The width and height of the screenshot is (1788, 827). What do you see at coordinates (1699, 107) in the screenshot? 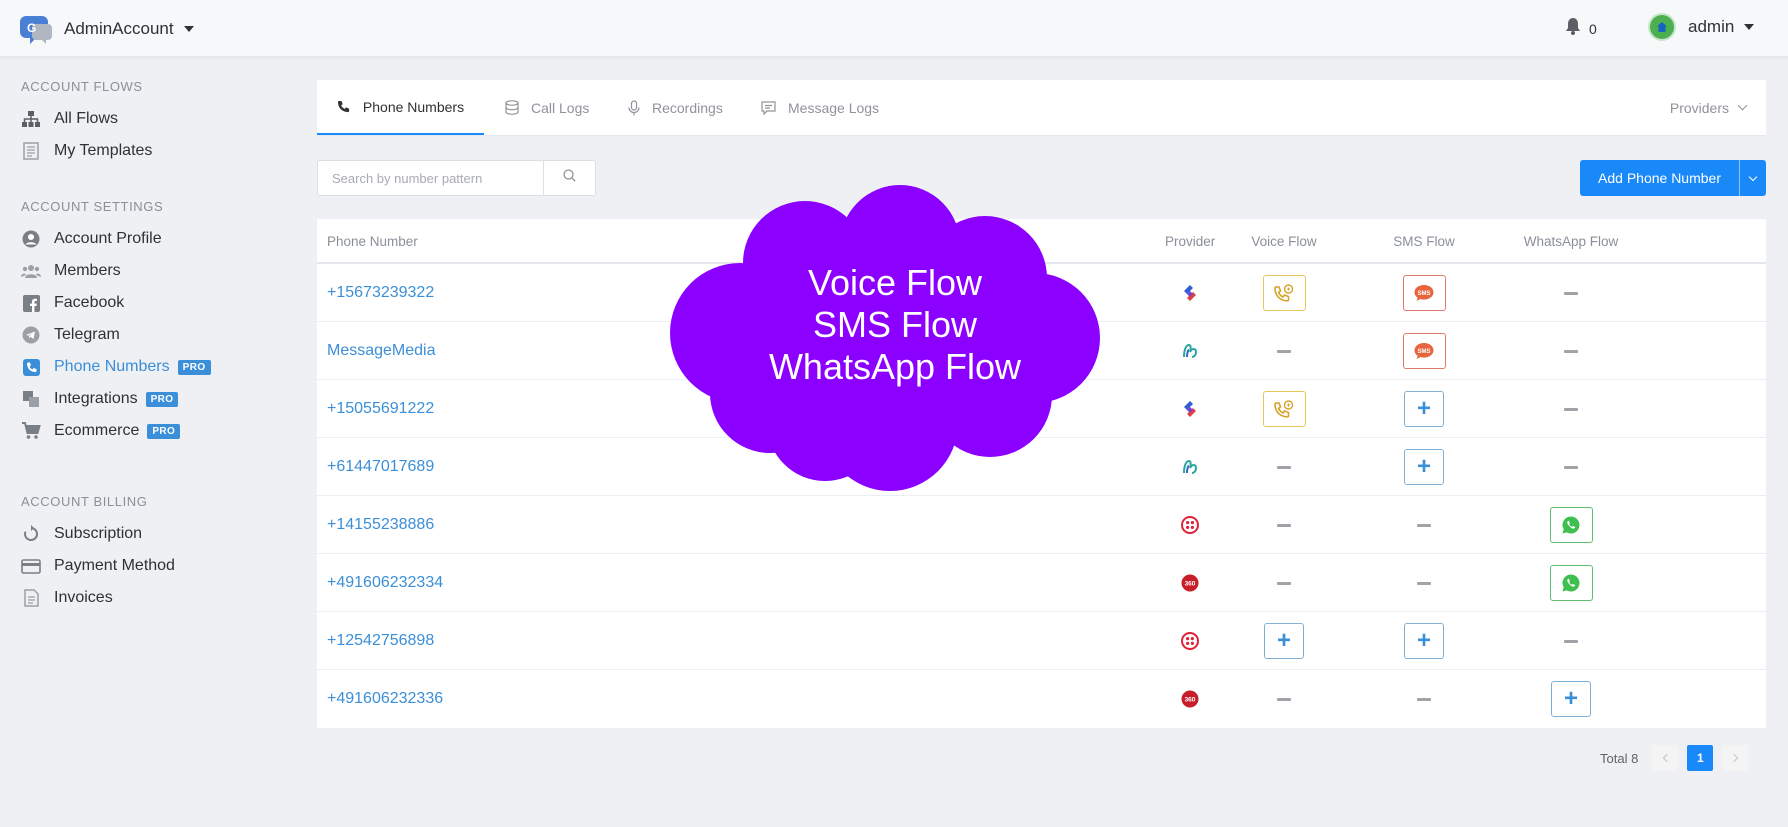
I see `providers-label: Providers` at bounding box center [1699, 107].